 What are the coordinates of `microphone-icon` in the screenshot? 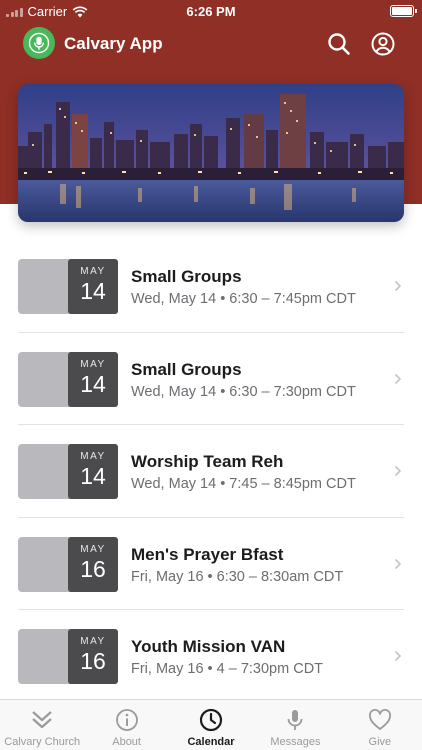 It's located at (295, 720).